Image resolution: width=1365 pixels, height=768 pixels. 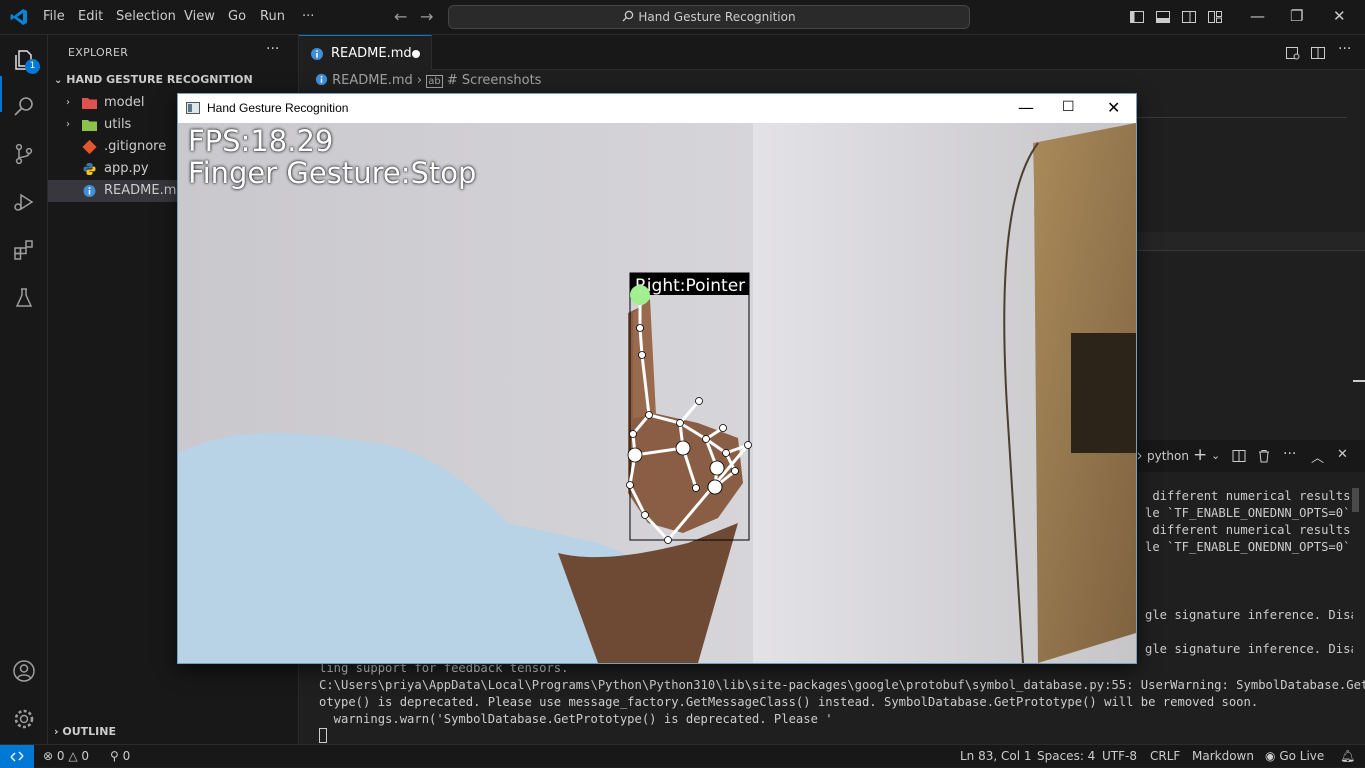 I want to click on menu-selection: Selection, so click(x=146, y=16).